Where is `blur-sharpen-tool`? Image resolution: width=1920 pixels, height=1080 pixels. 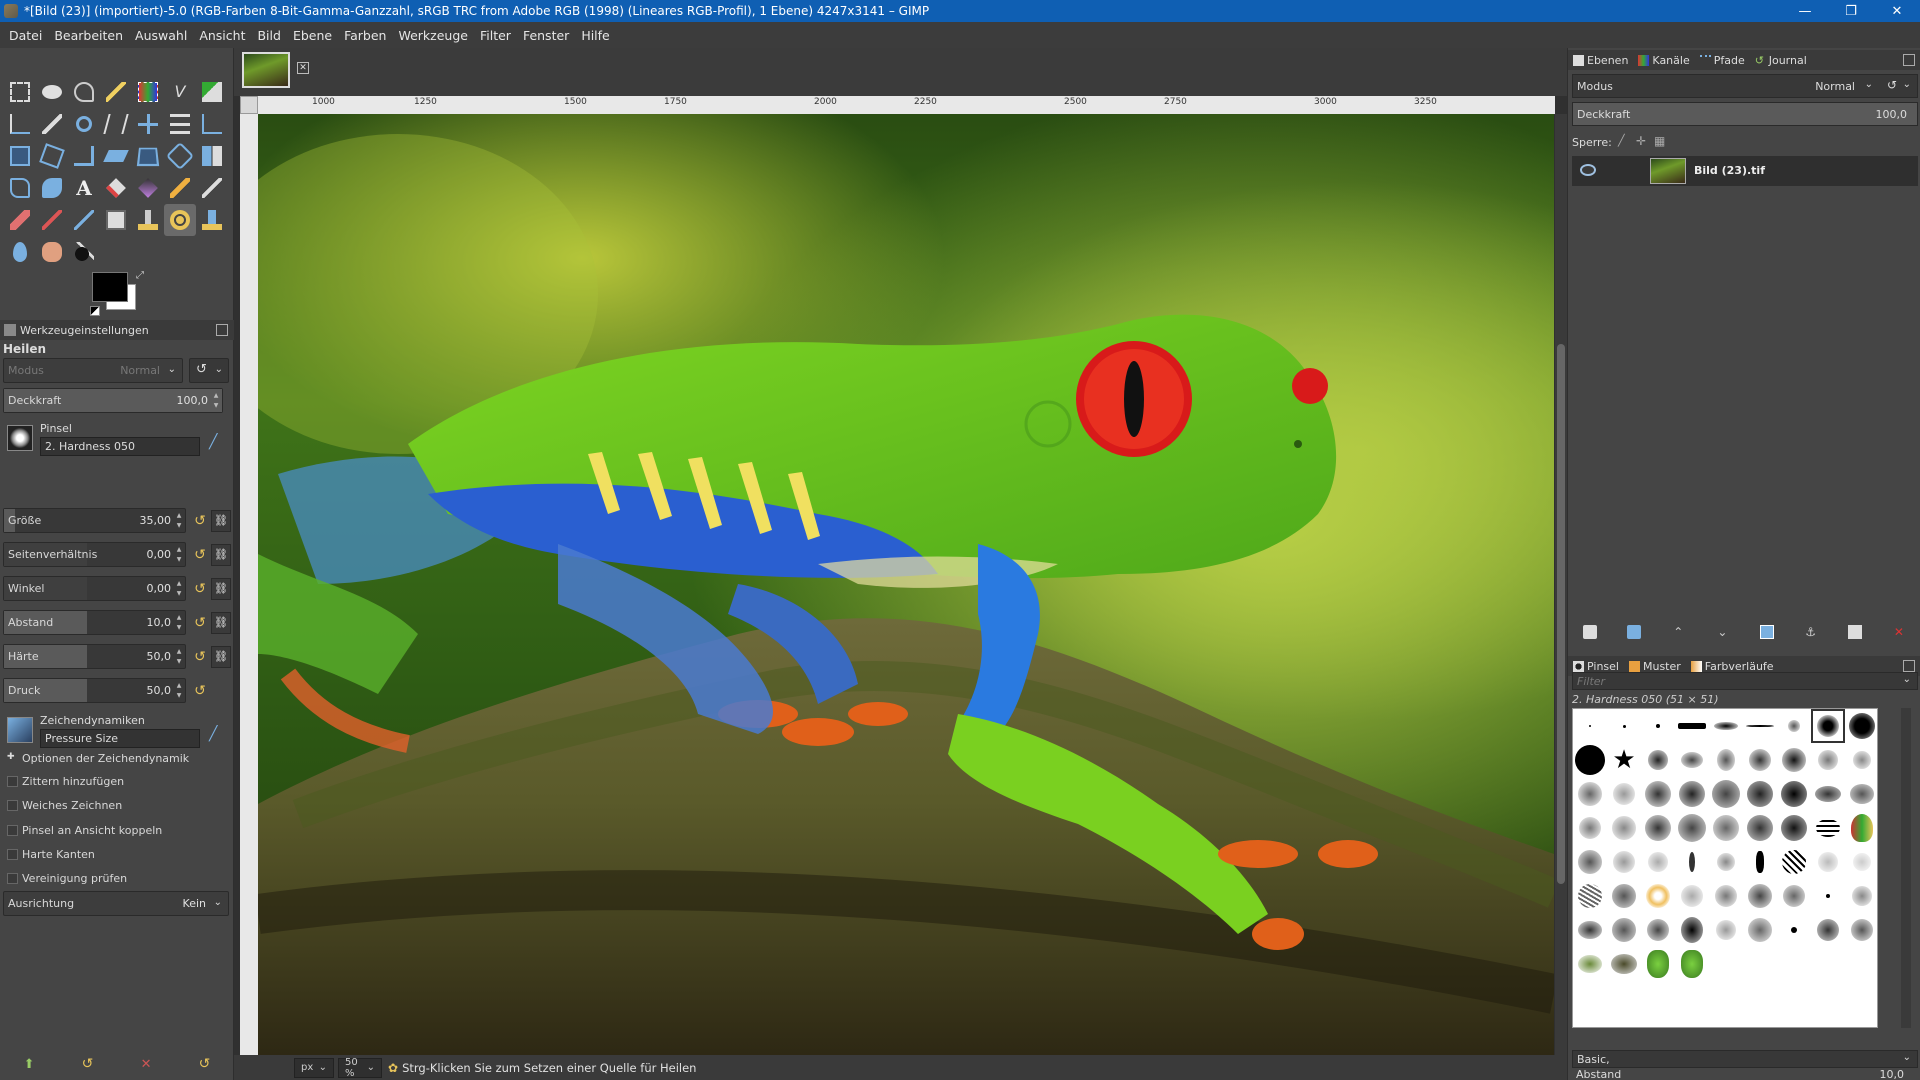 blur-sharpen-tool is located at coordinates (20, 252).